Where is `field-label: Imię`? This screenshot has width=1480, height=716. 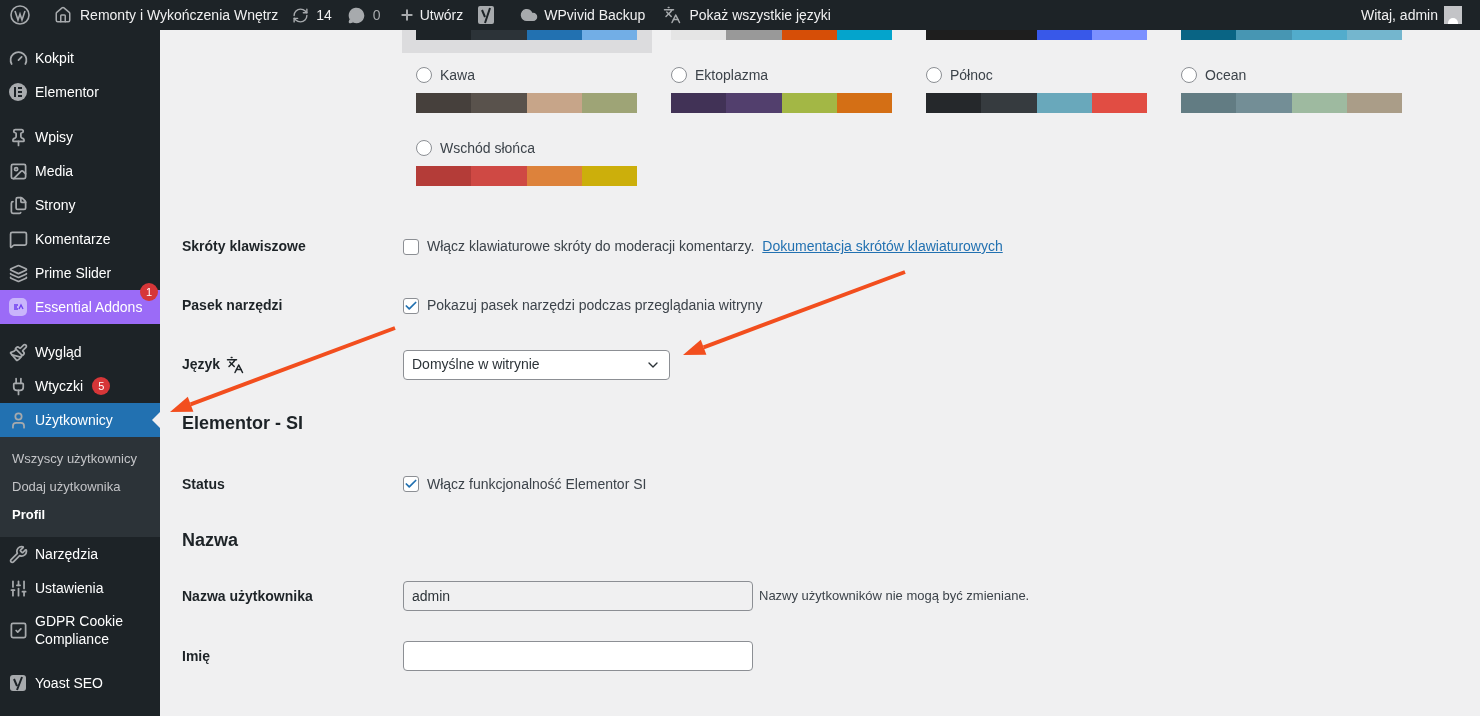
field-label: Imię is located at coordinates (196, 656).